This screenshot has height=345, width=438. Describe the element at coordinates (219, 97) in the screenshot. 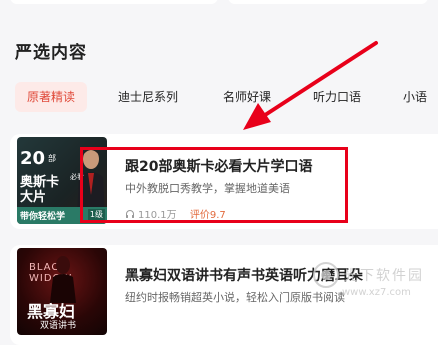

I see `category-tabs: 原著精读 迪士尼系列 名师好课 听力口语 小语` at that location.